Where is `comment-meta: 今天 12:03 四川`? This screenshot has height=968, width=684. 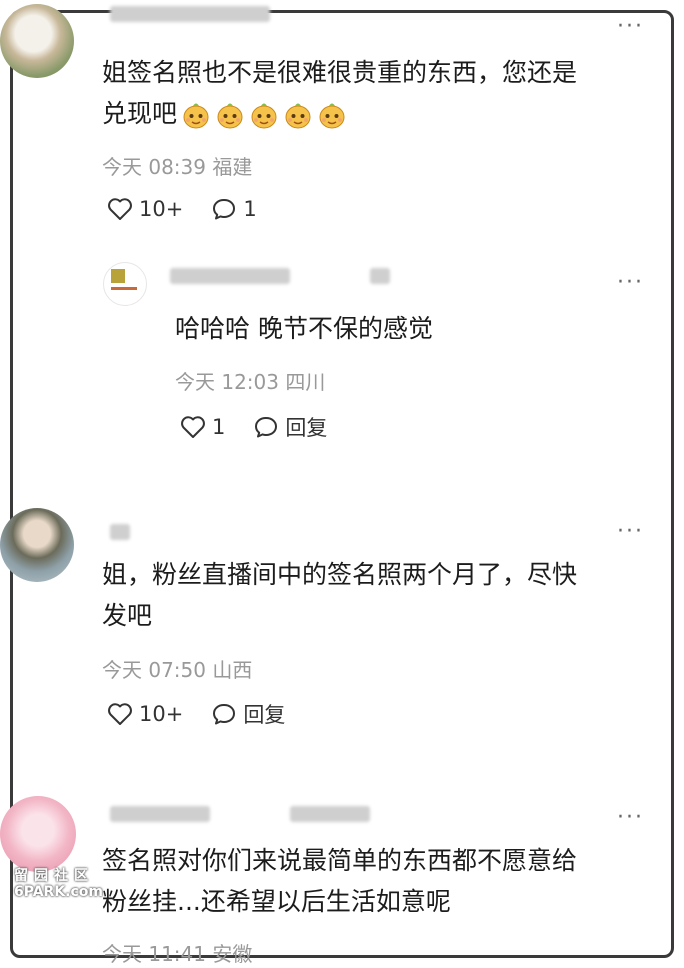 comment-meta: 今天 12:03 四川 is located at coordinates (250, 380).